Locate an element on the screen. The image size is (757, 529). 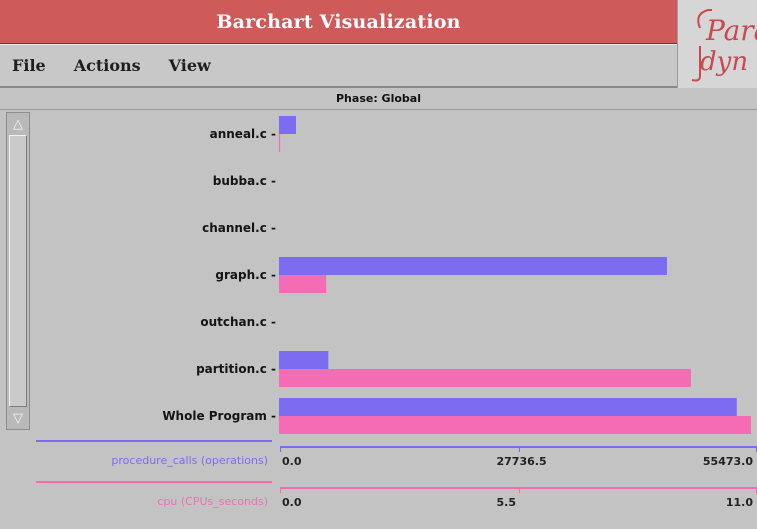
bar-procedure-calls-whole-program is located at coordinates (508, 407).